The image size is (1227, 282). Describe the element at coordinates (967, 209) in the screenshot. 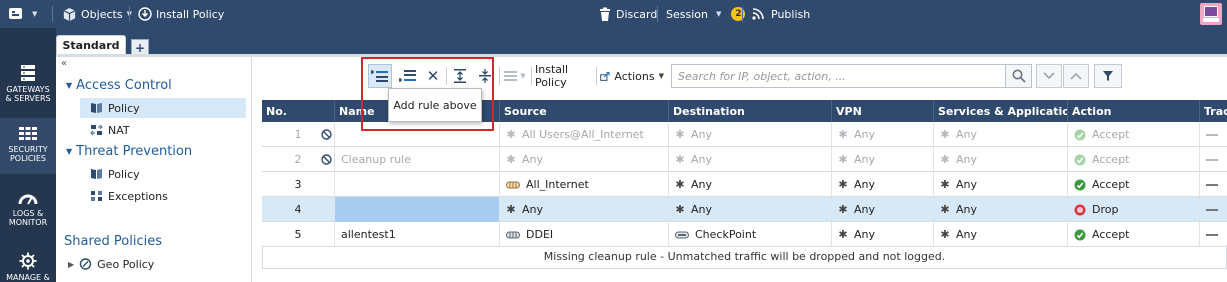

I see `services-value: Any` at that location.